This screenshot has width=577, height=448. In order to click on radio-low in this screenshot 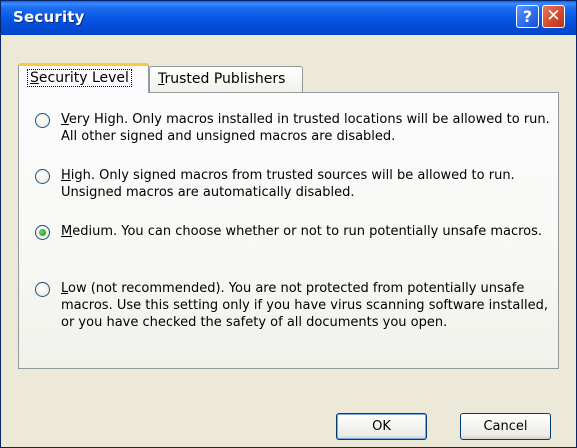, I will do `click(42, 289)`.